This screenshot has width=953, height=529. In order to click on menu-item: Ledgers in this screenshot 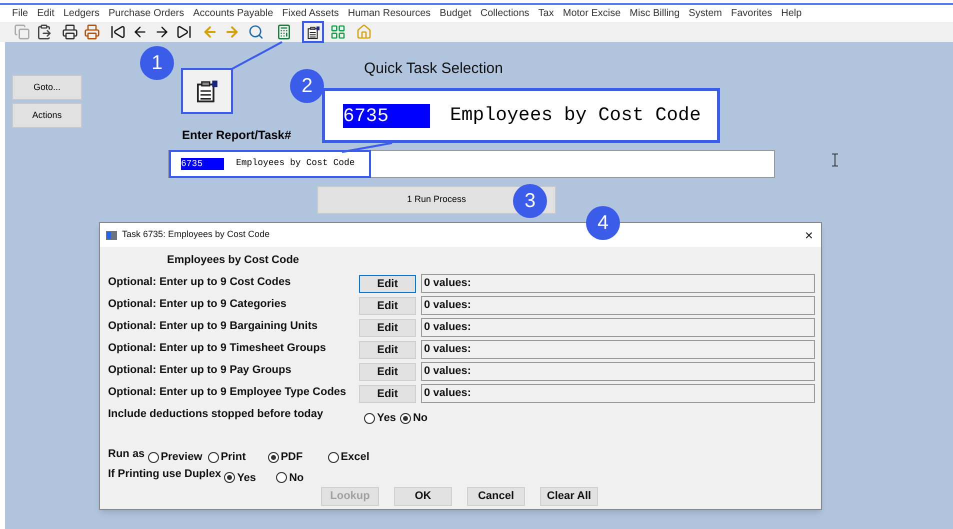, I will do `click(81, 13)`.